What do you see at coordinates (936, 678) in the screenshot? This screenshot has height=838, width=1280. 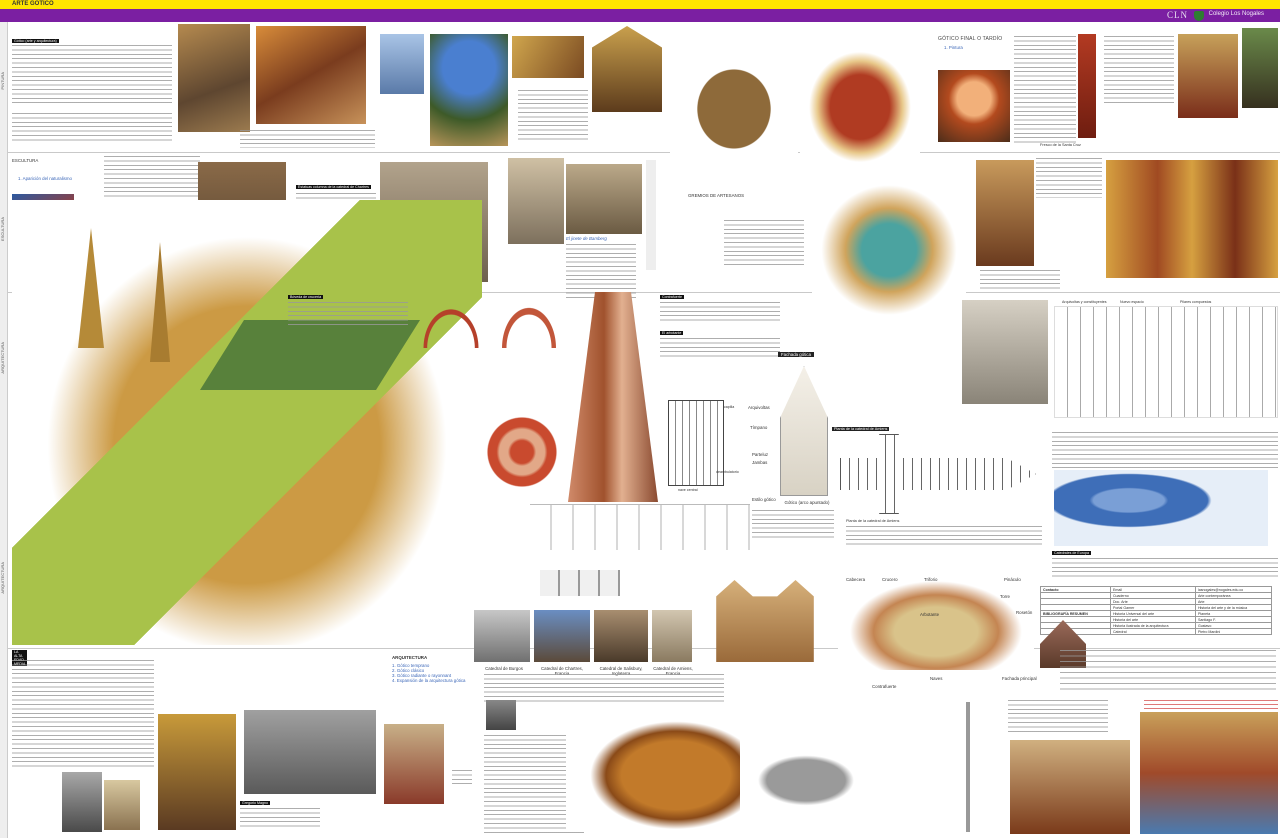 I see `naves-label: Naves` at bounding box center [936, 678].